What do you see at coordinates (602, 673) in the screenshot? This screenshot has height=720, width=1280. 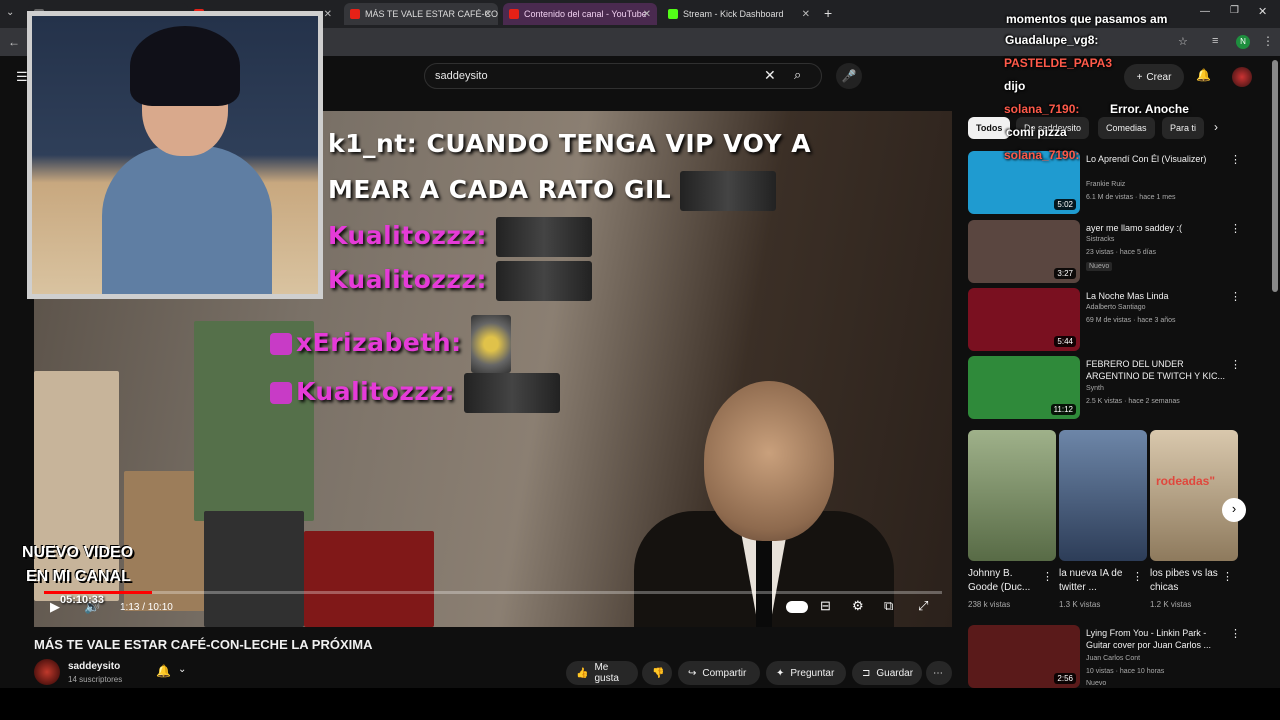 I see `like-button: 👍 Me gusta` at bounding box center [602, 673].